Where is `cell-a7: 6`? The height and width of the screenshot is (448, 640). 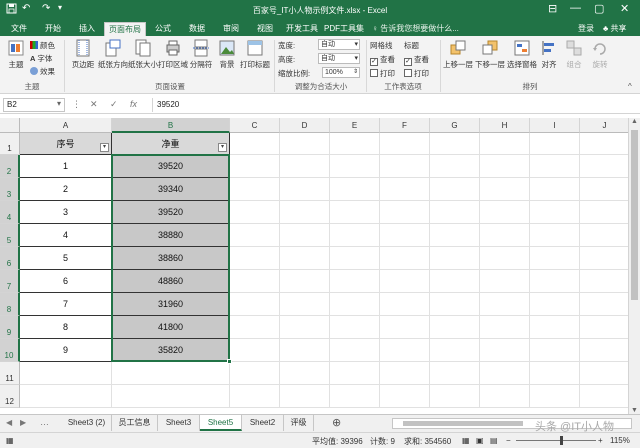
cell-a7: 6 is located at coordinates (66, 281).